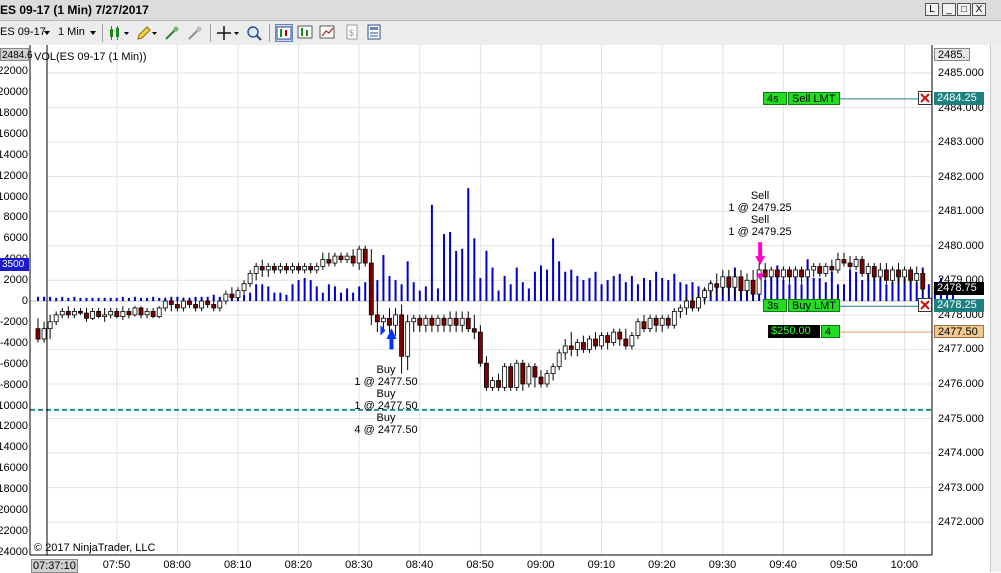  What do you see at coordinates (964, 9) in the screenshot?
I see `maximize-button: □` at bounding box center [964, 9].